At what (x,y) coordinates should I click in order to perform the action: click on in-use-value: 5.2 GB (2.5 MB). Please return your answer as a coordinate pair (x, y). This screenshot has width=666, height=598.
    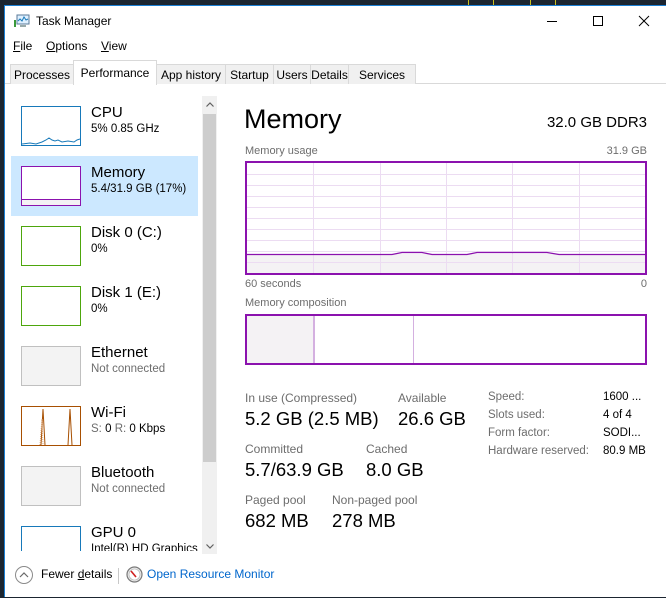
    Looking at the image, I should click on (312, 418).